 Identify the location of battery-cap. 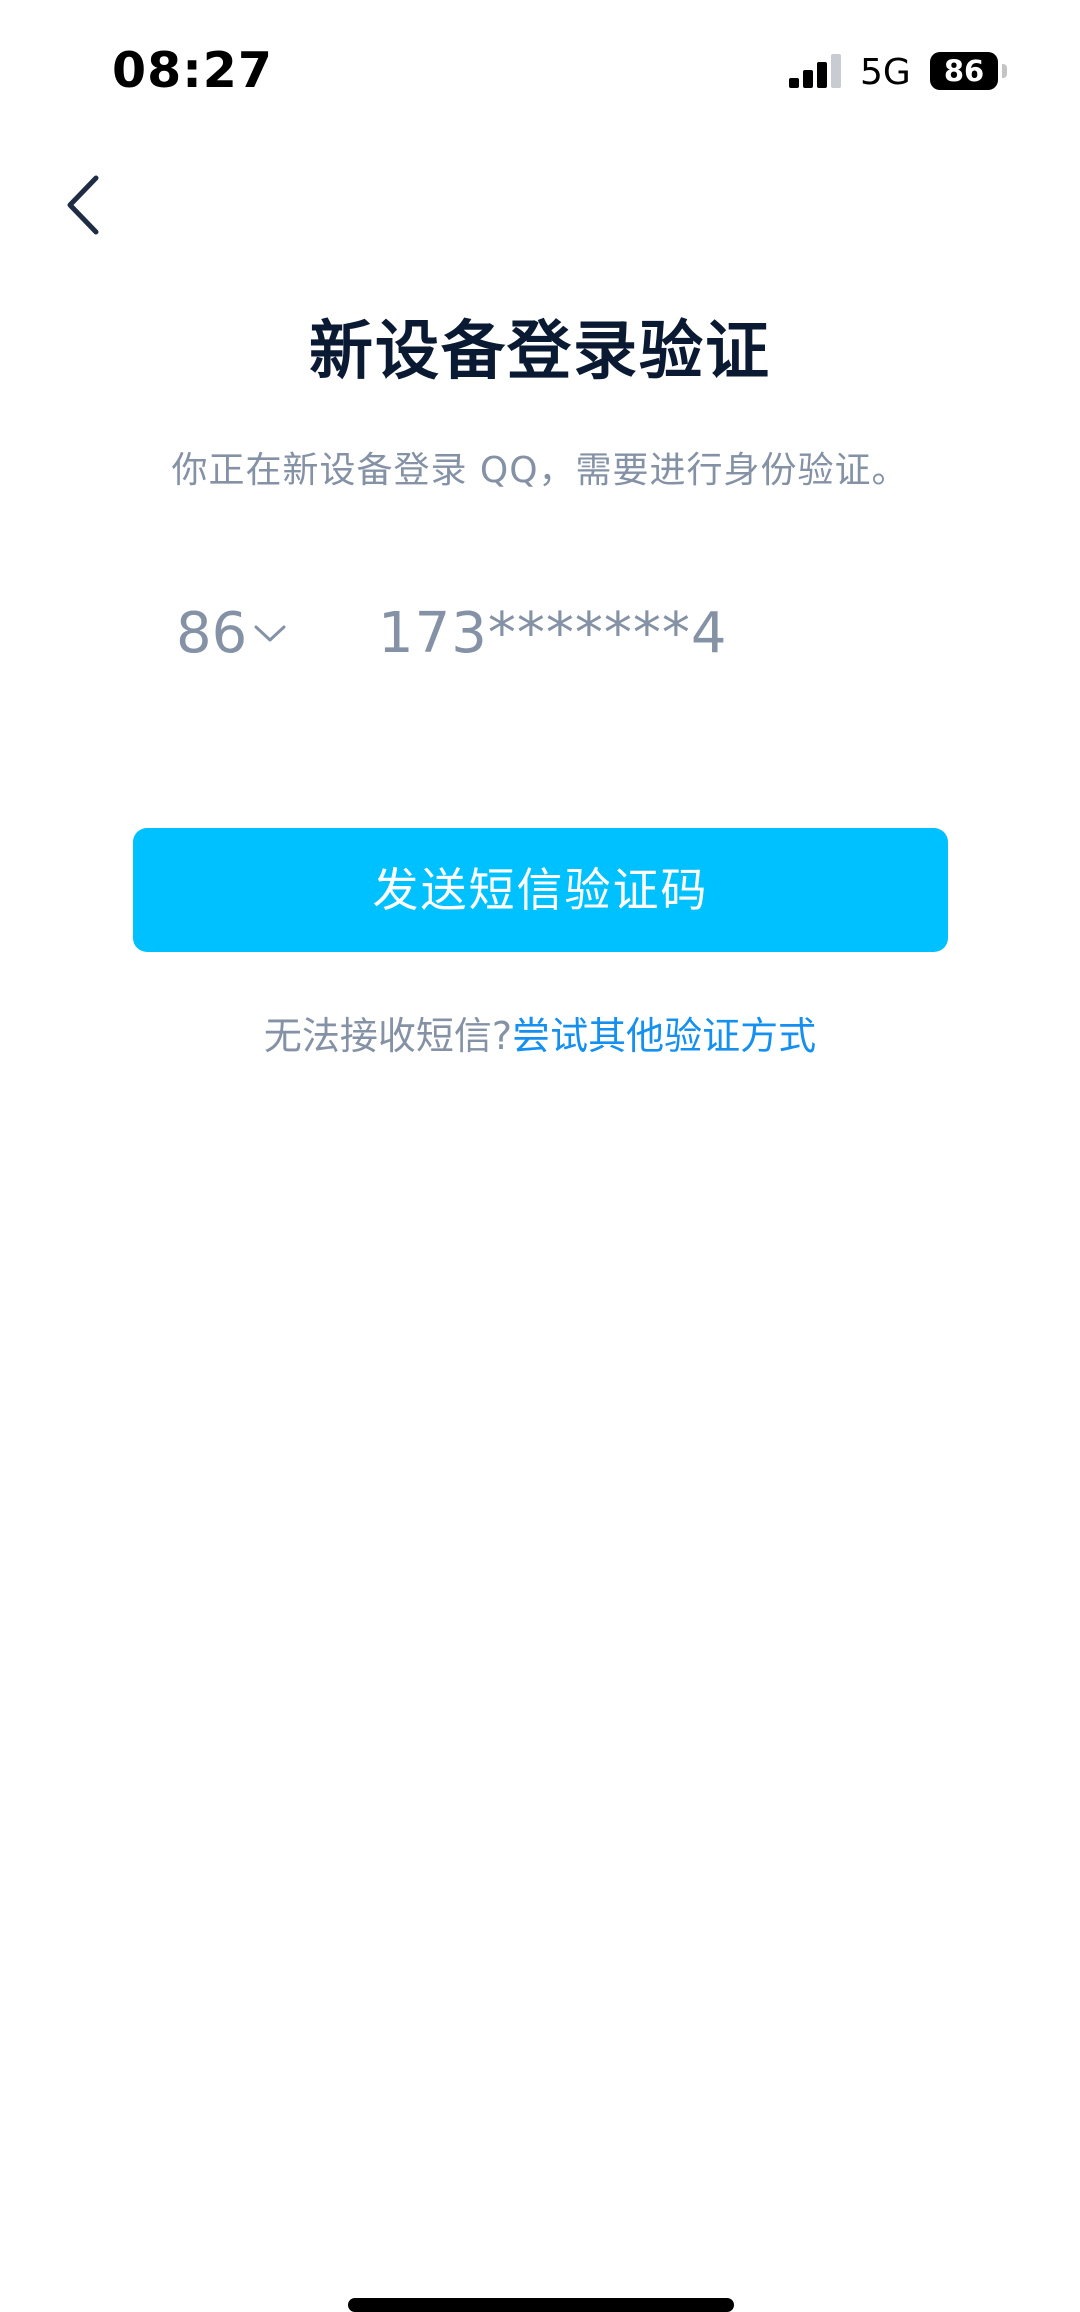
(1004, 71).